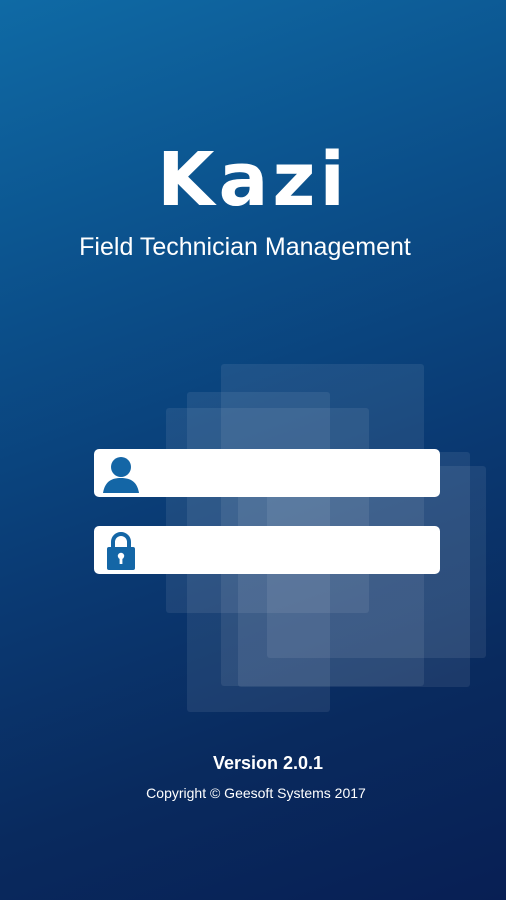 Image resolution: width=506 pixels, height=900 pixels. What do you see at coordinates (290, 550) in the screenshot?
I see `password-input` at bounding box center [290, 550].